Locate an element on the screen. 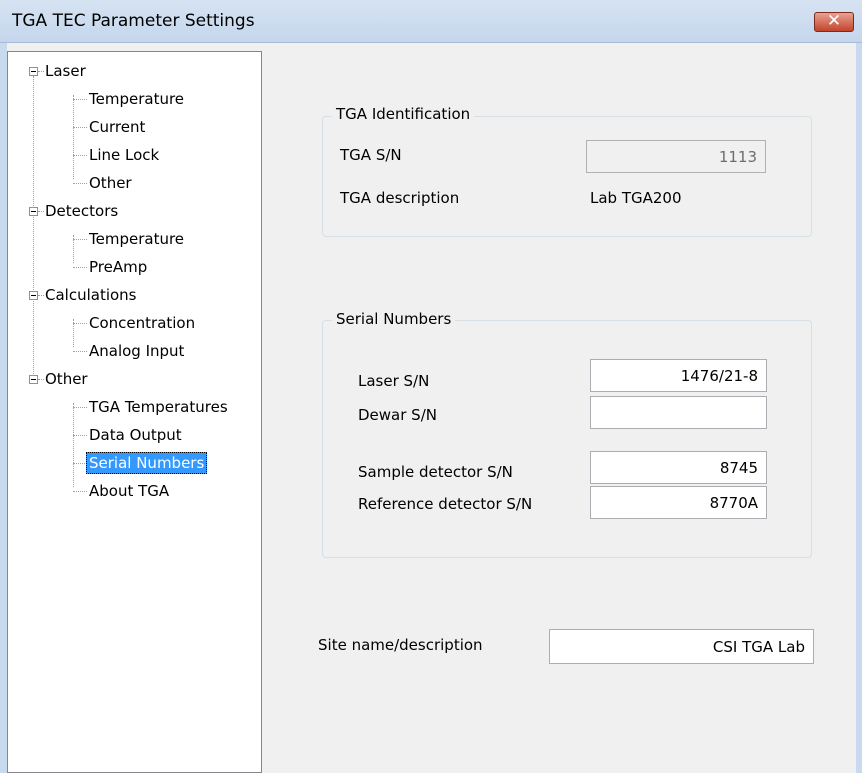  laser-sn-label: Laser S/N is located at coordinates (394, 381).